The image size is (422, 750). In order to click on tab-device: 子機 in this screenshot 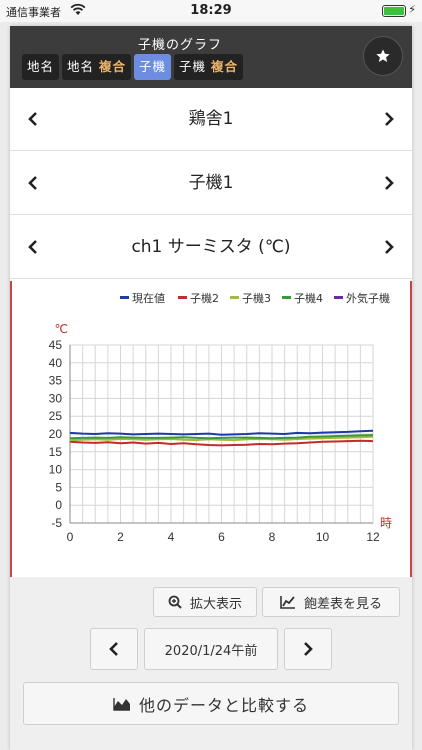, I will do `click(153, 67)`.